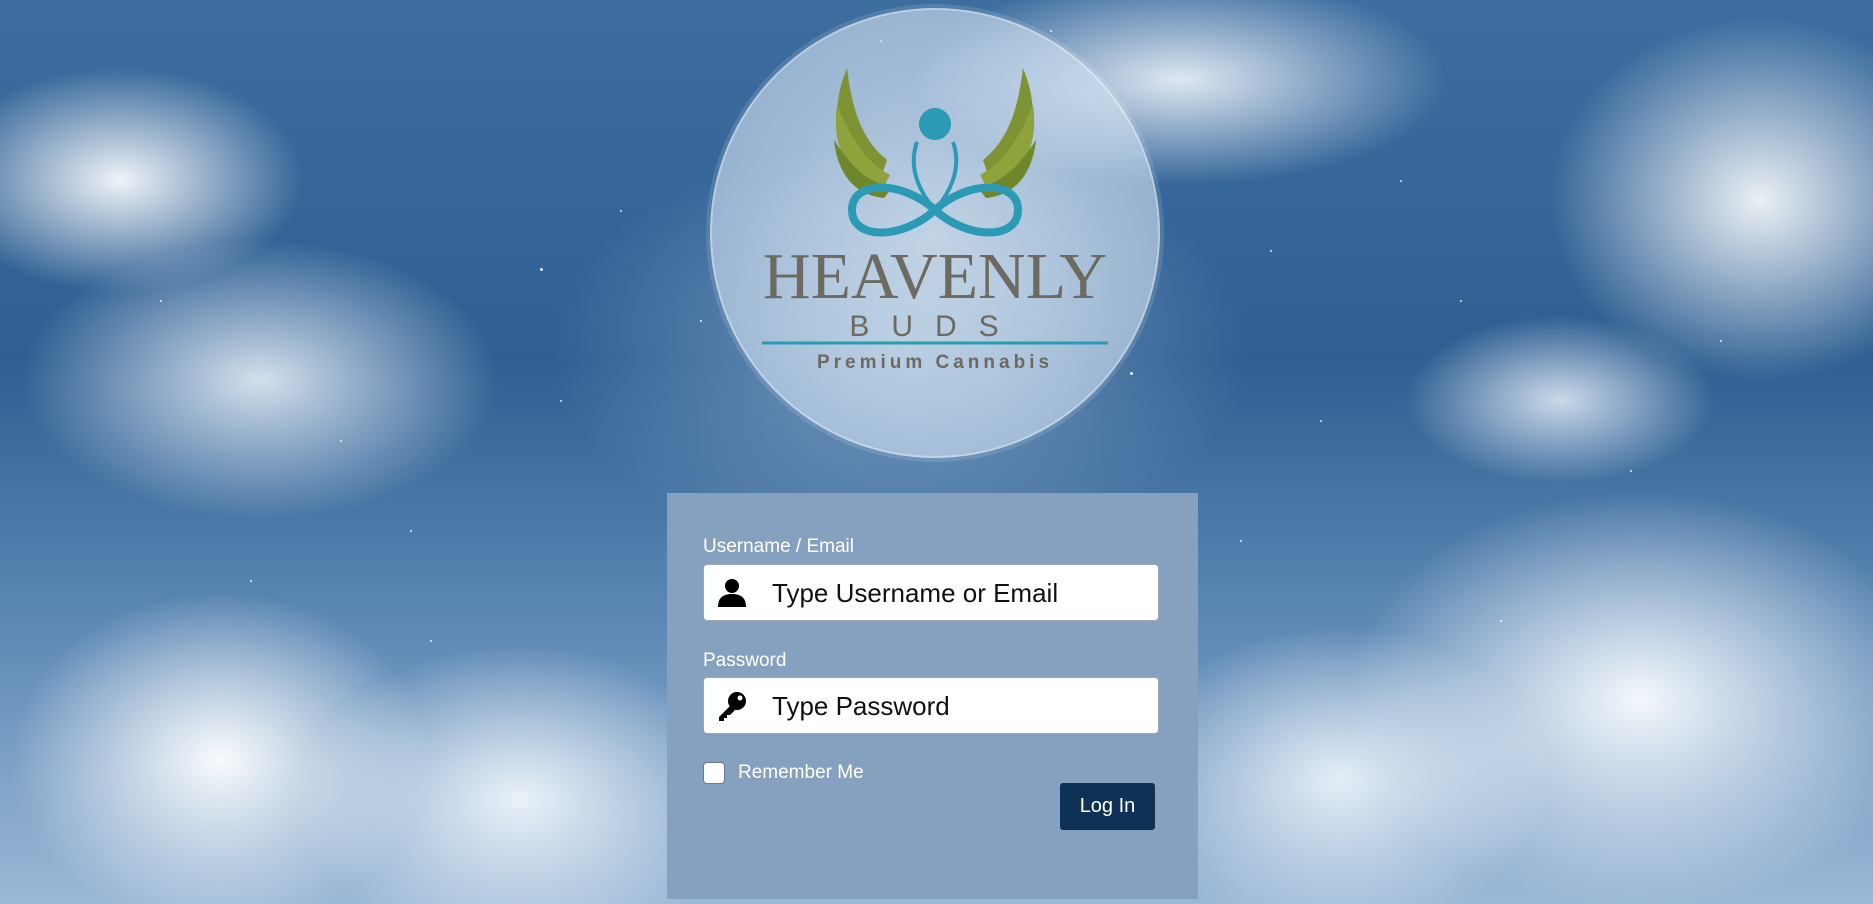  I want to click on remember-label: Remember Me, so click(801, 773).